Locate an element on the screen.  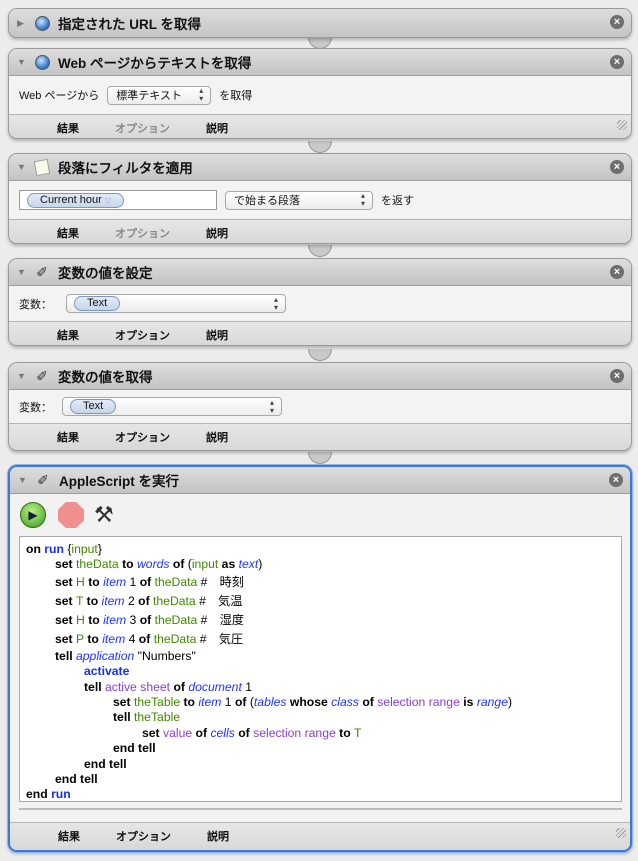
automator-robot-icon: ✐ is located at coordinates (42, 271).